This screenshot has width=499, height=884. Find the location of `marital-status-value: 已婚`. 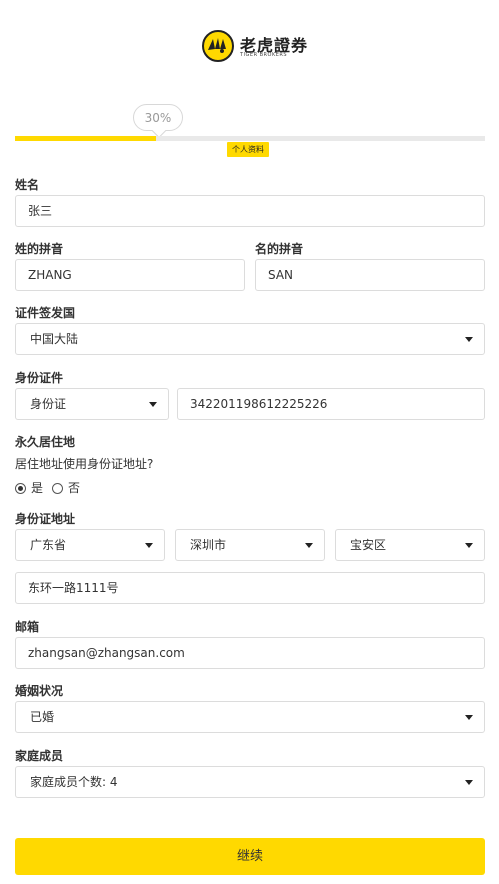

marital-status-value: 已婚 is located at coordinates (42, 717).